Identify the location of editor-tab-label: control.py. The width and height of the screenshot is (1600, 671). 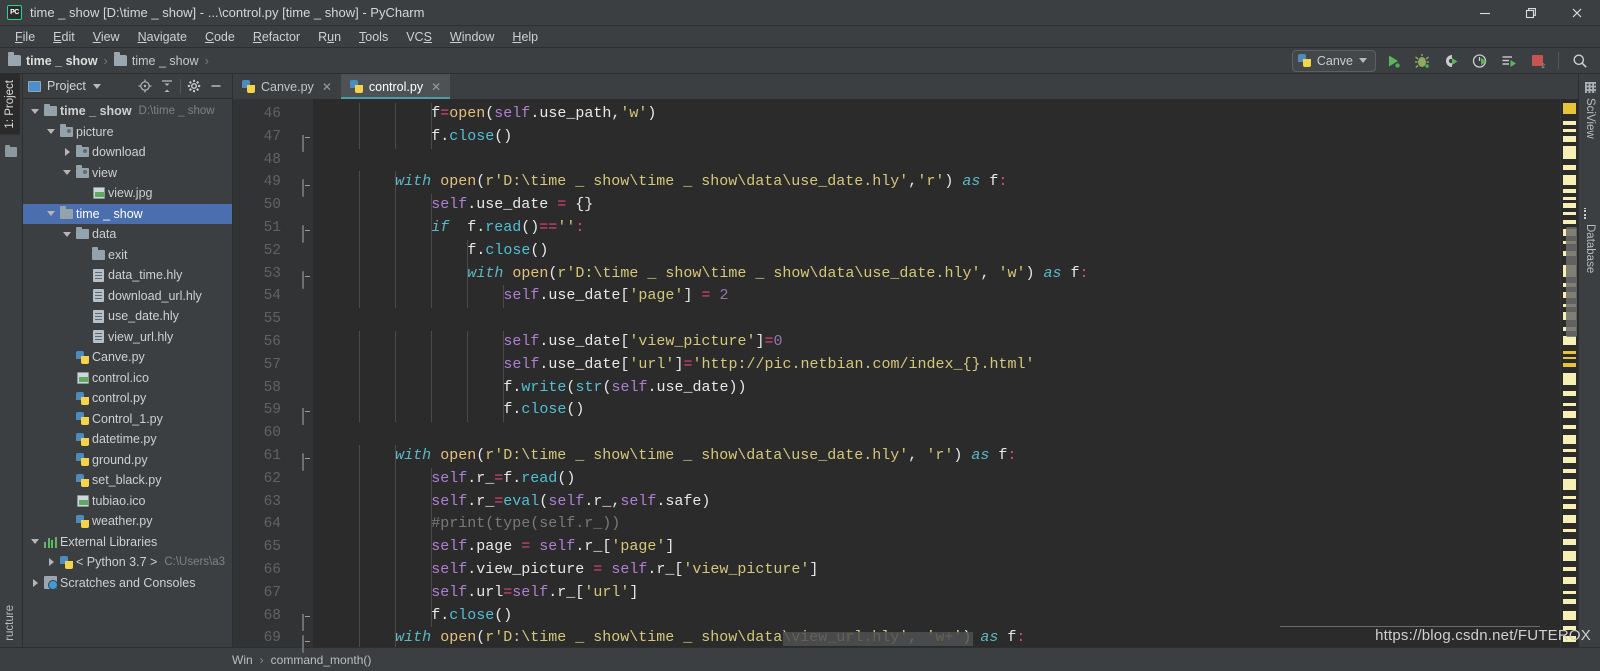
(396, 86).